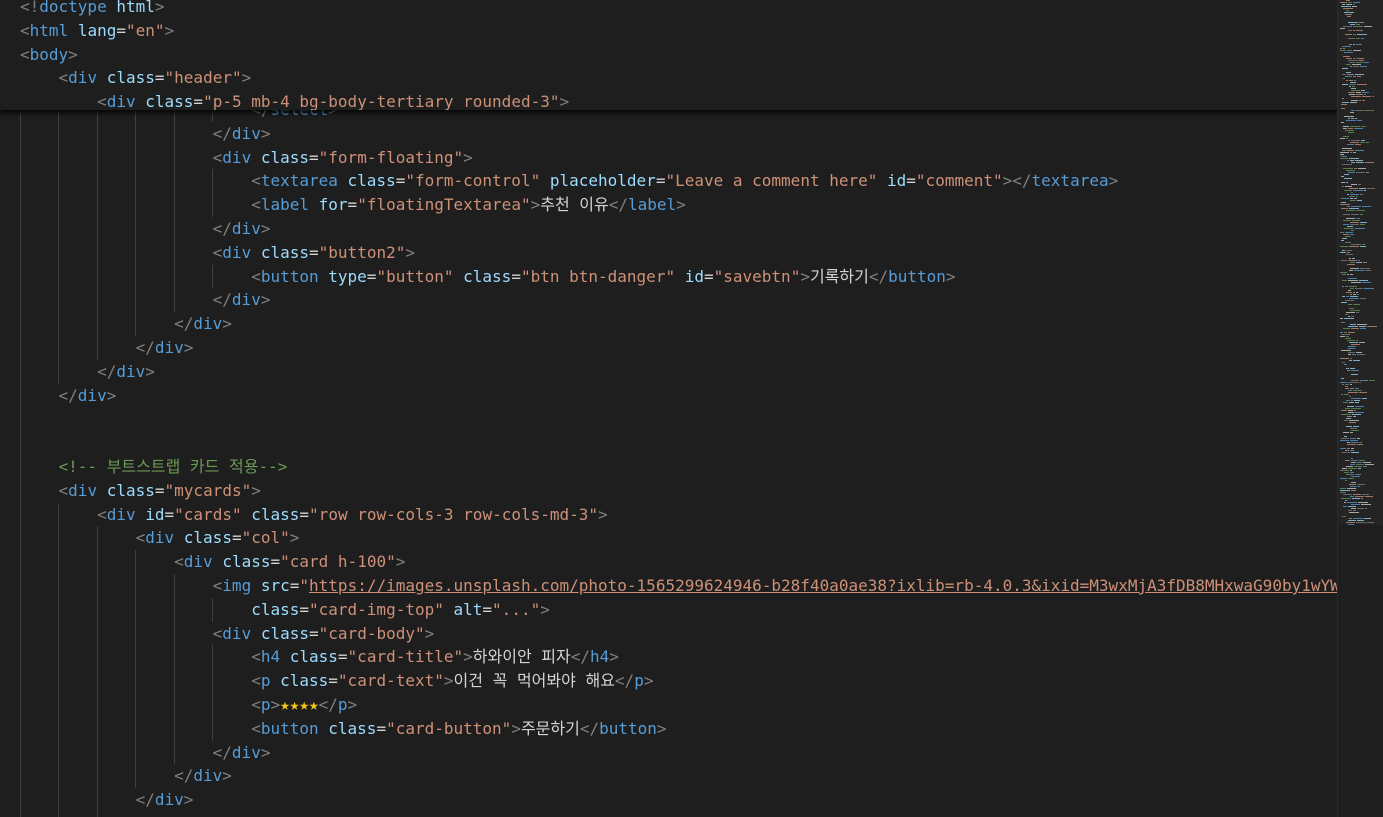 The height and width of the screenshot is (817, 1383). I want to click on bracket: <, so click(217, 252).